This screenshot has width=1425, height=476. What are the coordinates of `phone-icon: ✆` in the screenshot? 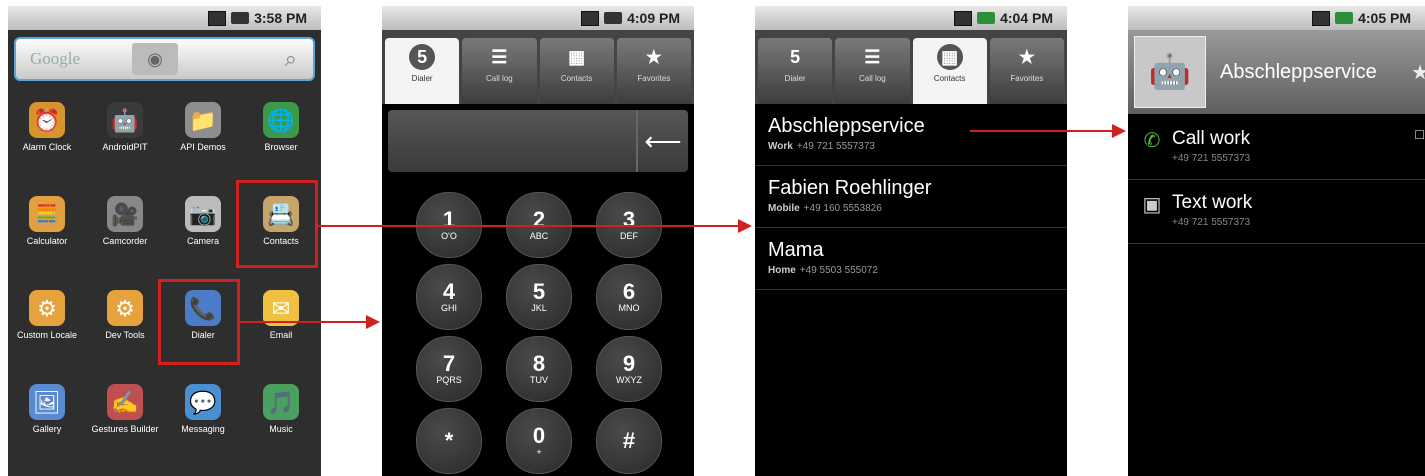 It's located at (1152, 141).